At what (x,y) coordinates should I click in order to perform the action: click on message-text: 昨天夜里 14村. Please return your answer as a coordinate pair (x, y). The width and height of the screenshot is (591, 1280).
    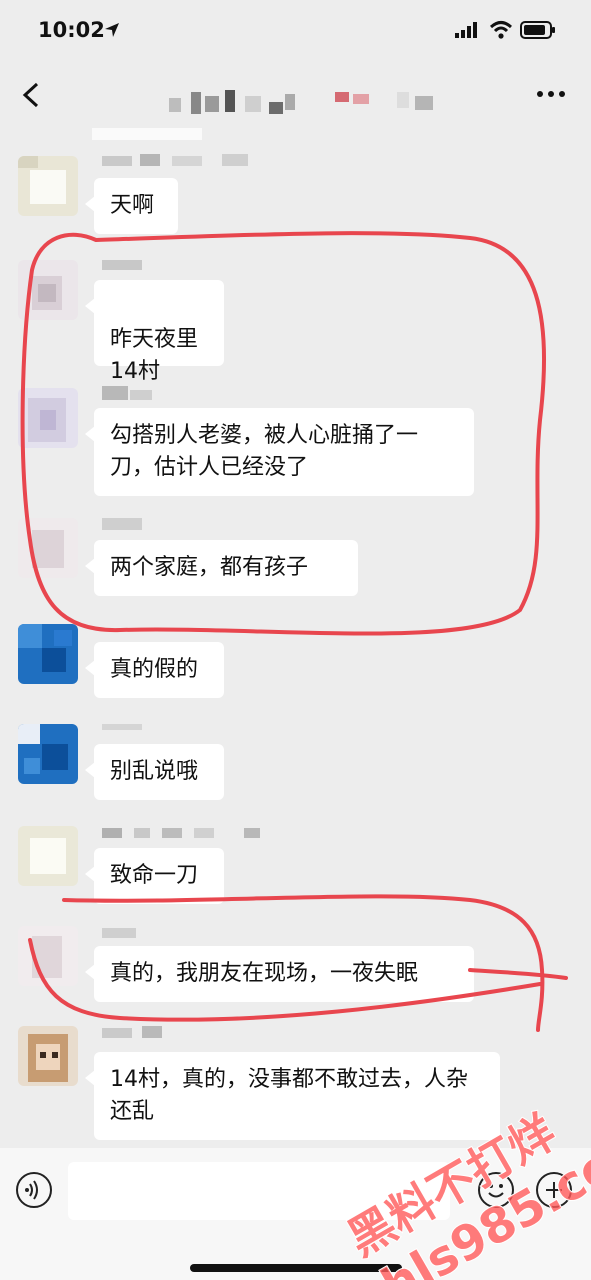
    Looking at the image, I should click on (154, 355).